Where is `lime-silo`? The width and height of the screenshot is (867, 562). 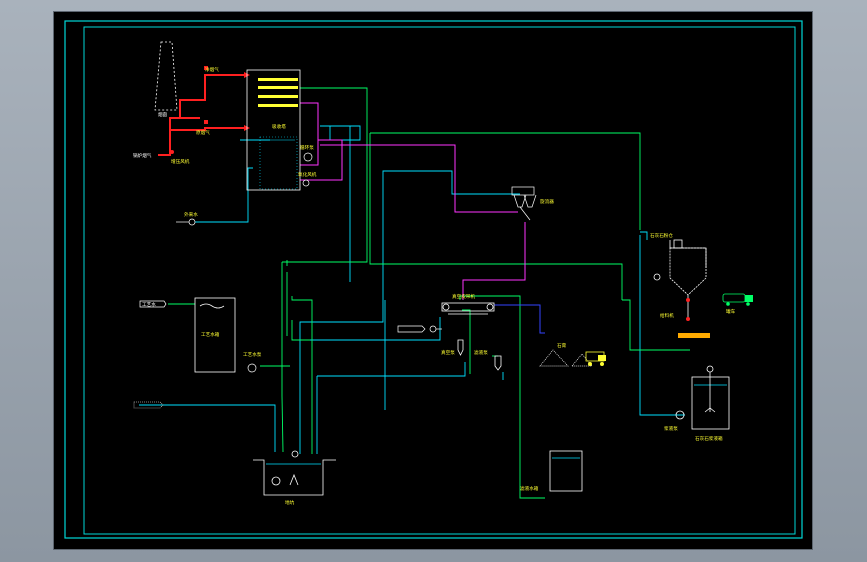
lime-silo is located at coordinates (680, 279).